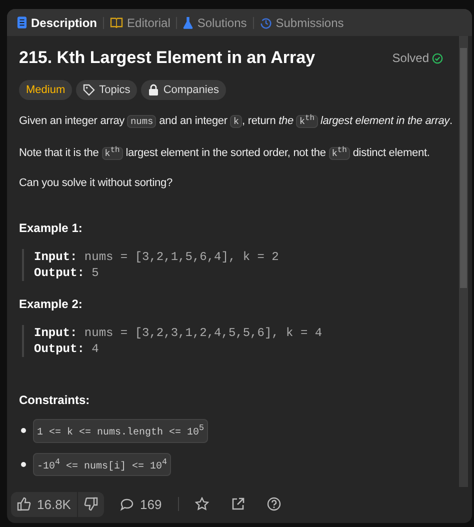 This screenshot has width=474, height=527. What do you see at coordinates (55, 400) in the screenshot?
I see `constraints-title: Constraints:` at bounding box center [55, 400].